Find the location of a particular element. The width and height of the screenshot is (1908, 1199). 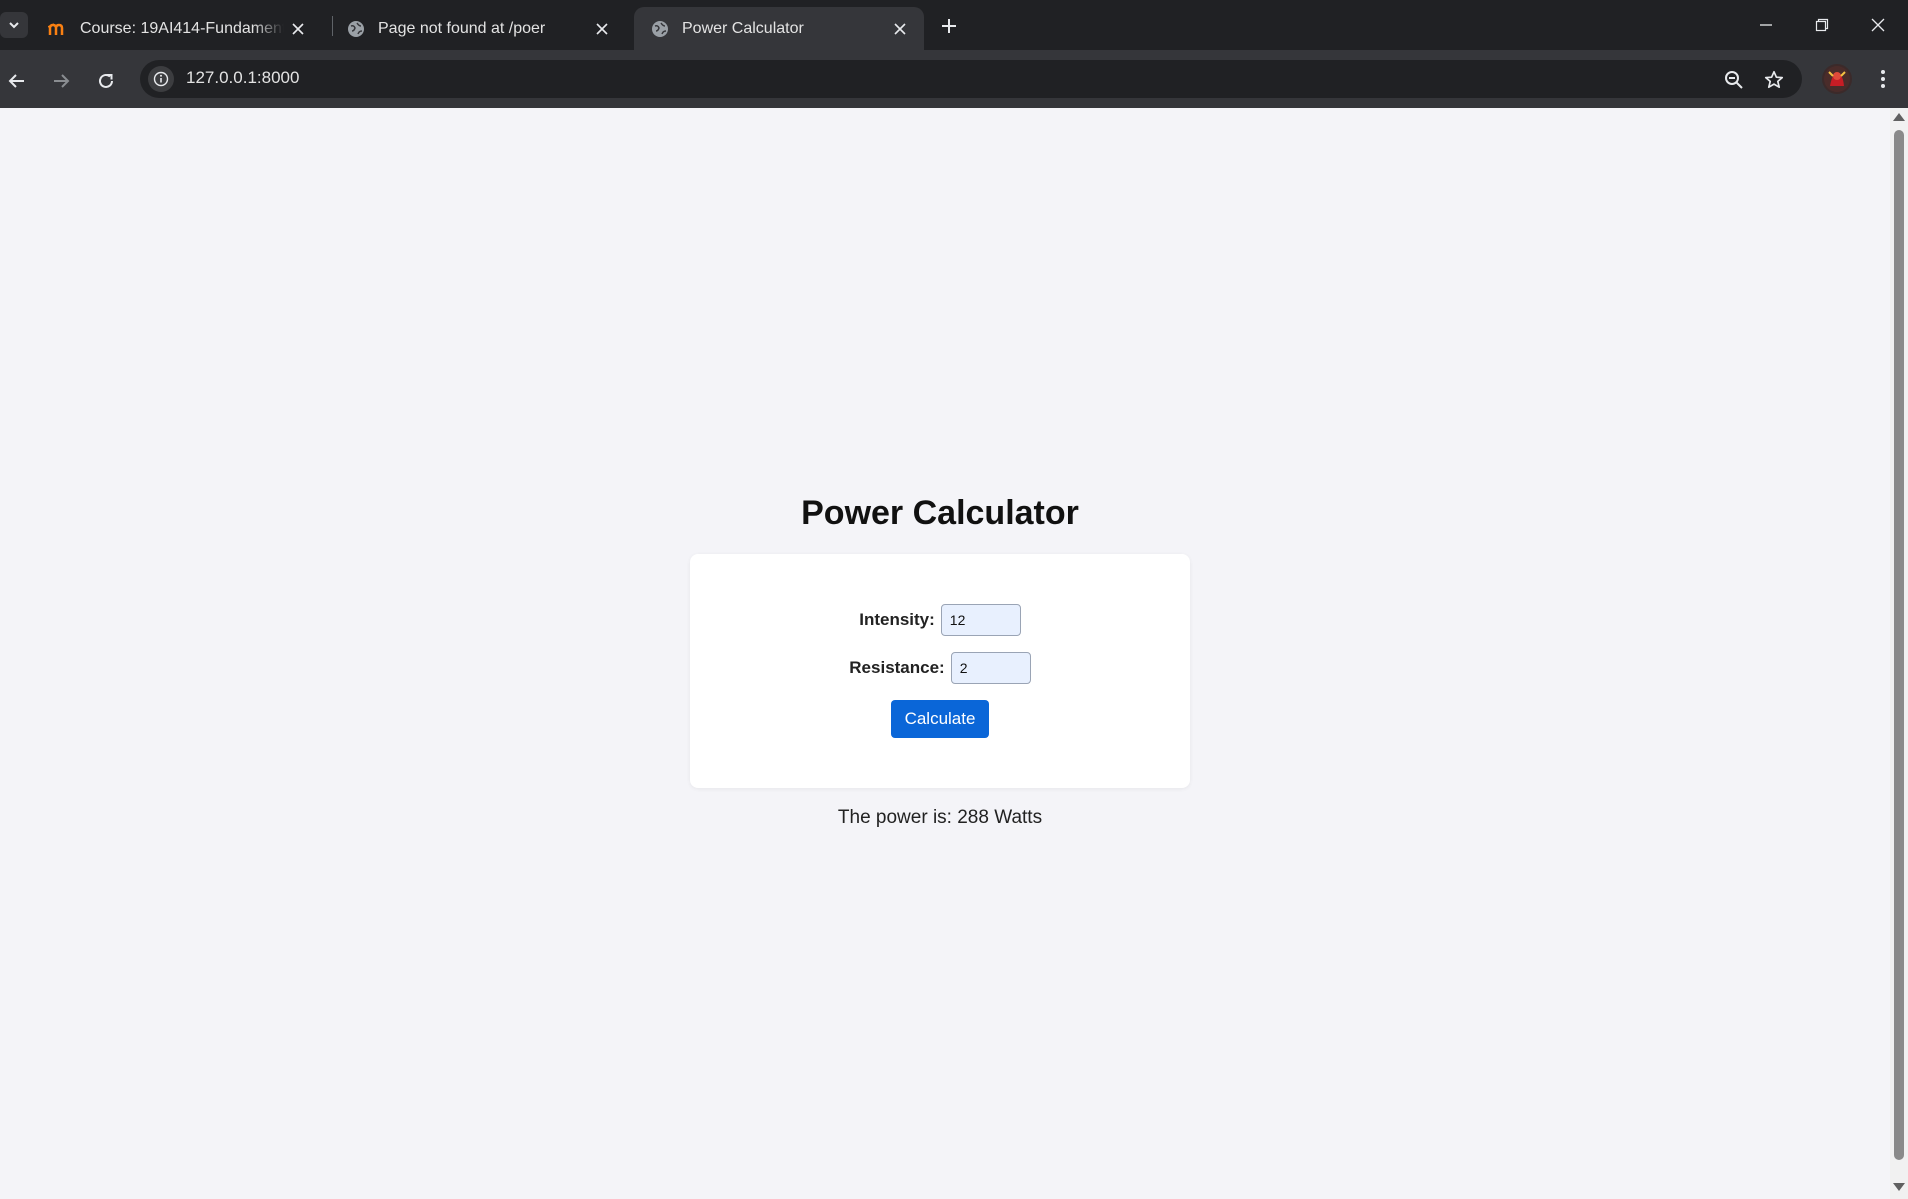

tab-title: Course: 19AI414-Fundamentals is located at coordinates (182, 28).